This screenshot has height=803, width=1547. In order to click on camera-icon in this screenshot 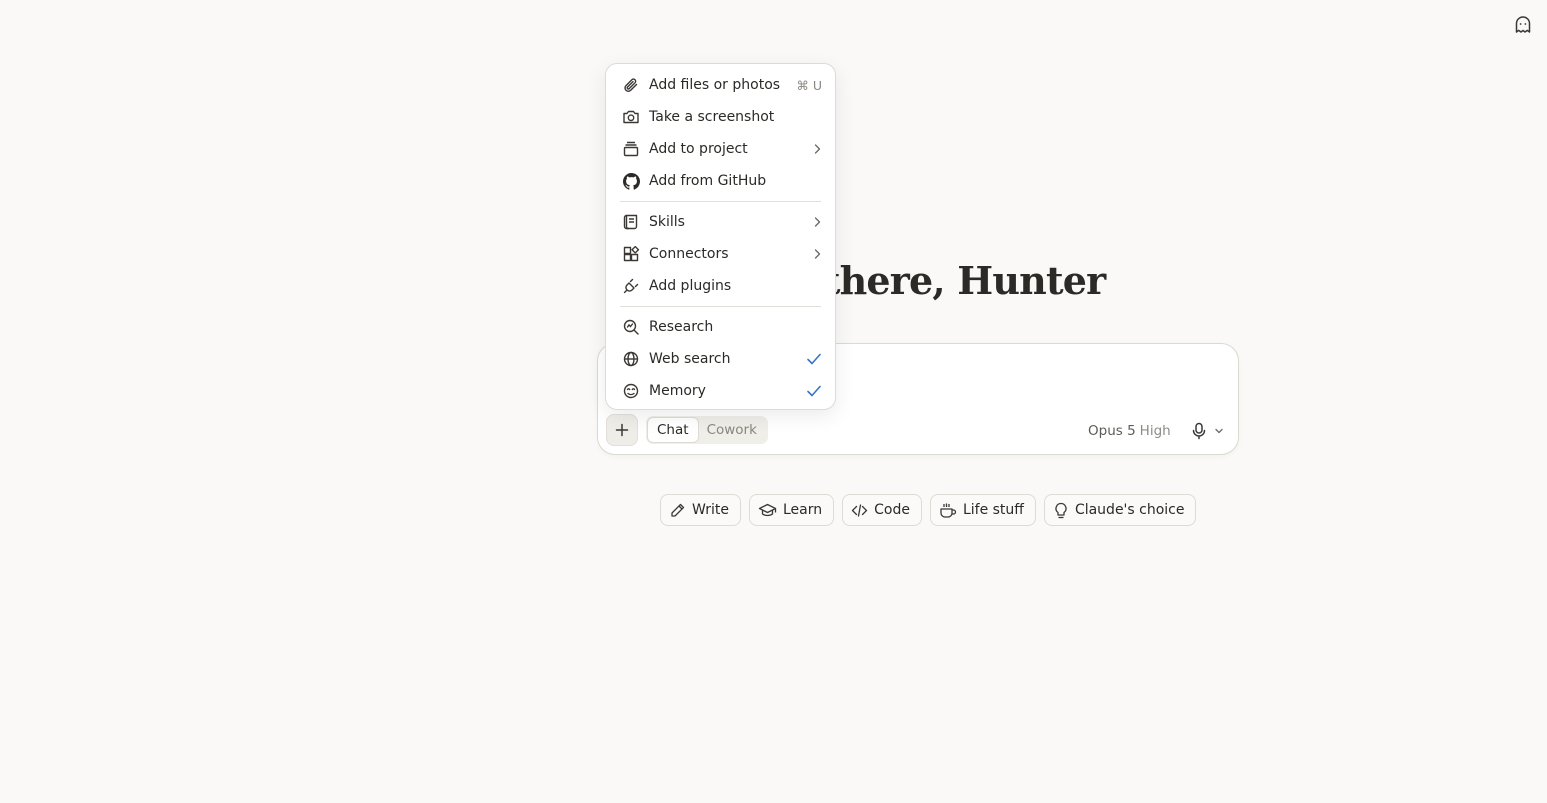, I will do `click(631, 117)`.